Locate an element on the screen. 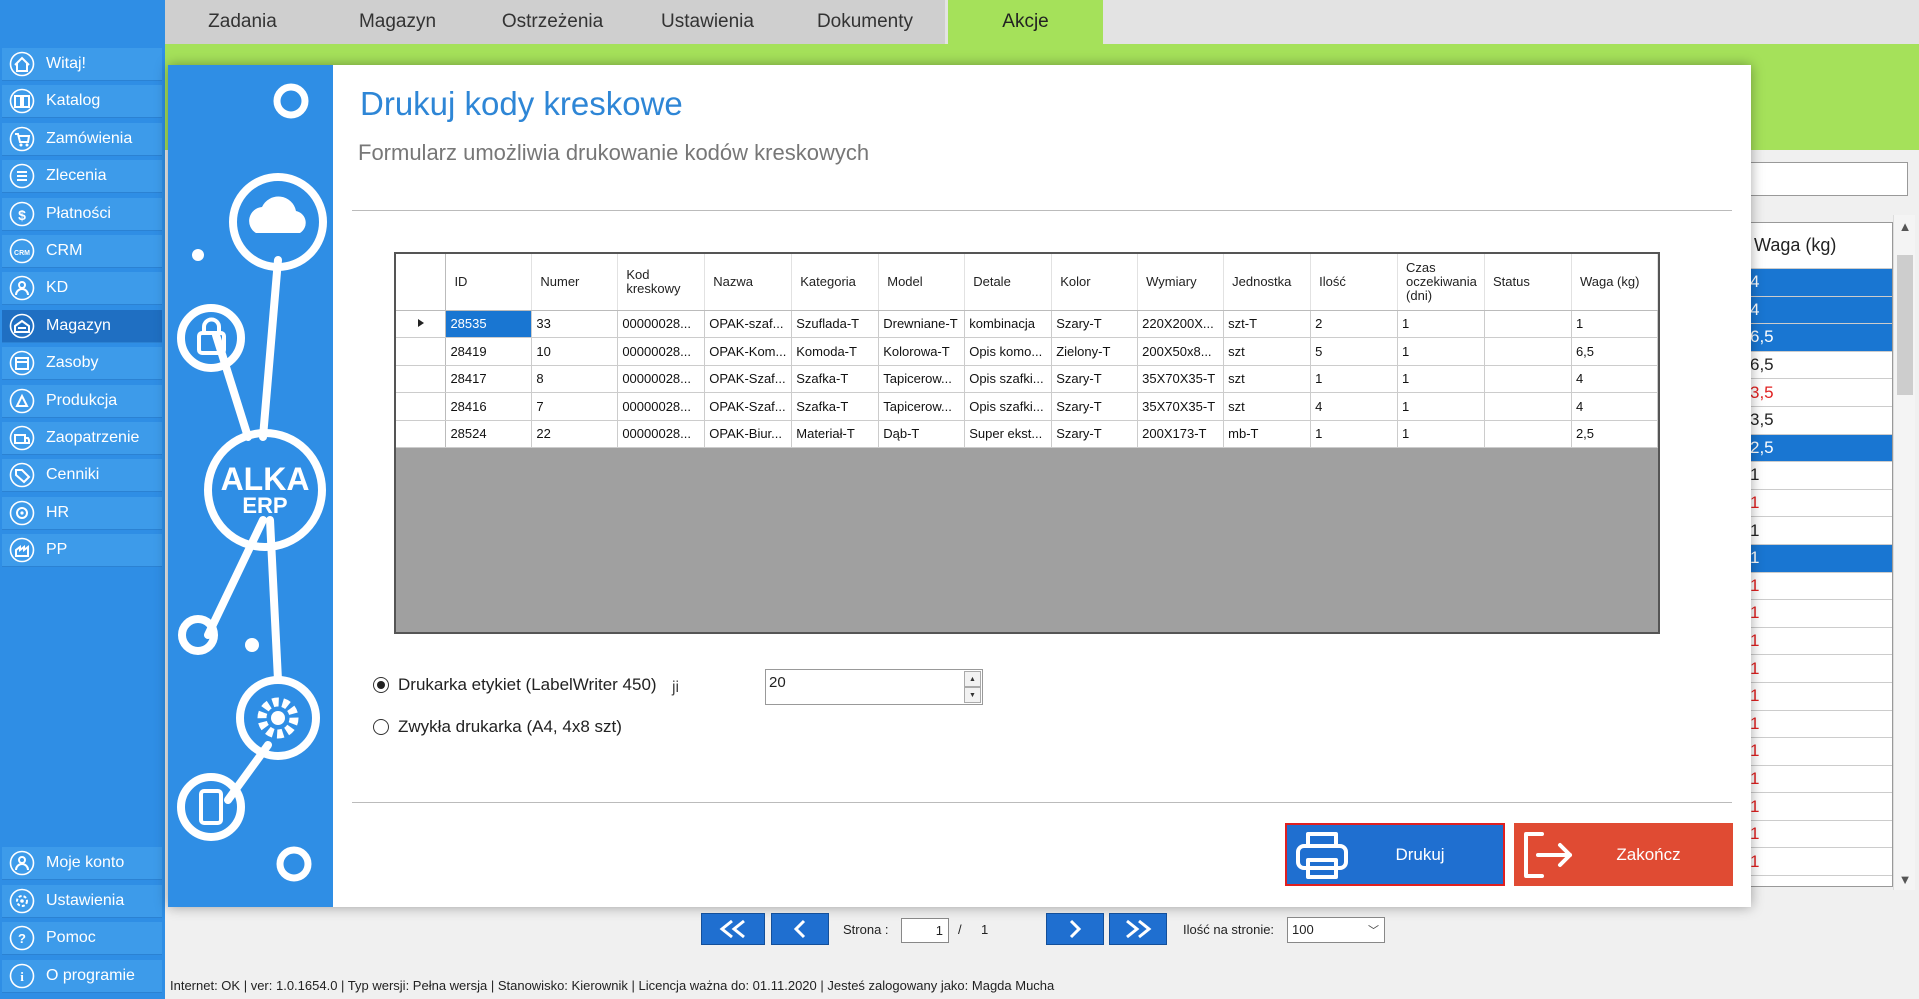 This screenshot has width=1919, height=999. normal-printer-option: Zwykła drukarka (A4, 4x8 szt) is located at coordinates (497, 727).